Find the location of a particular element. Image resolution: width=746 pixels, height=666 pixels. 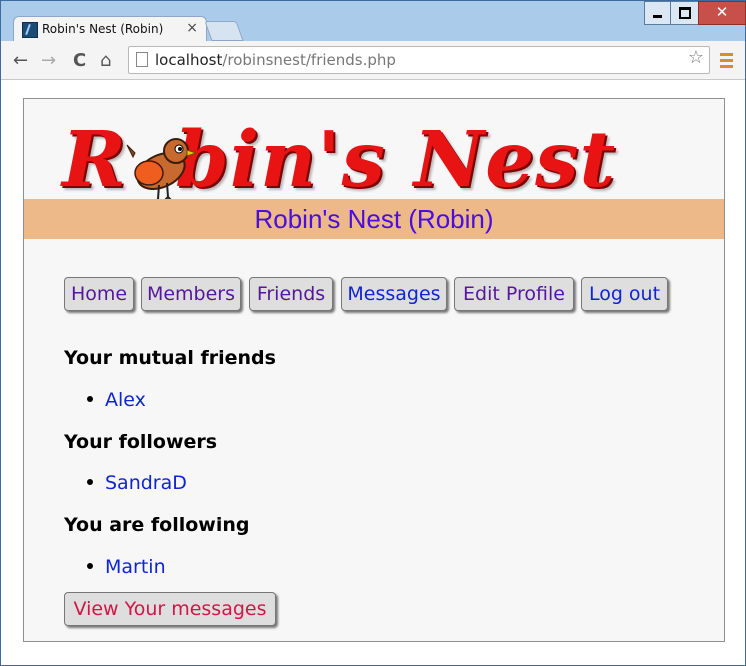

forward-icon: → is located at coordinates (48, 60).